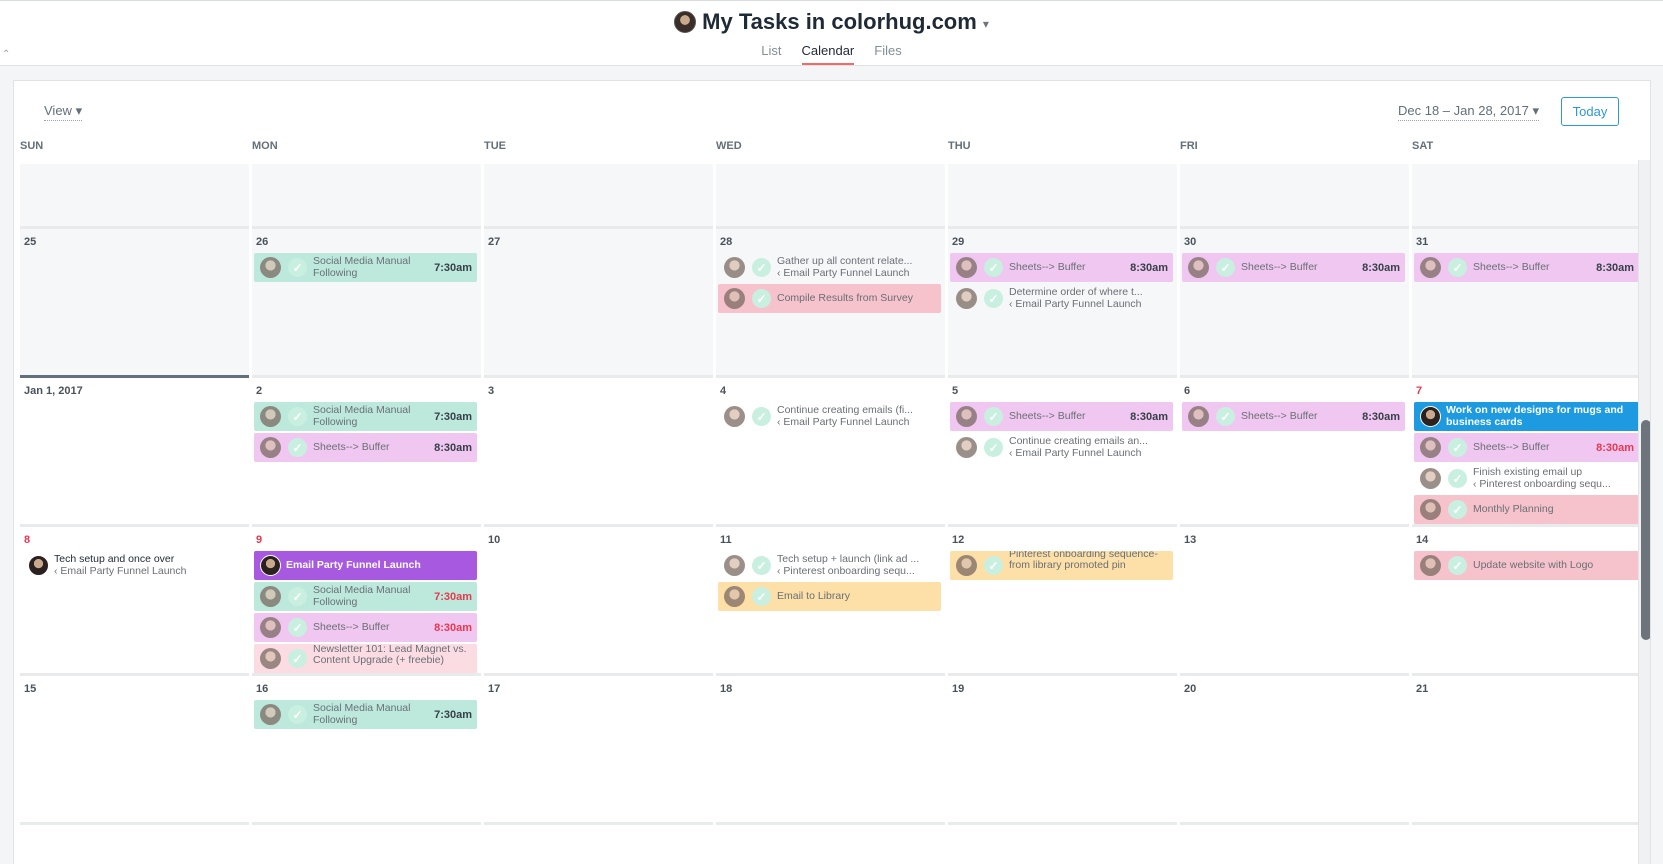 This screenshot has height=864, width=1663. What do you see at coordinates (1468, 112) in the screenshot?
I see `date-range-button: Dec 18 – Jan 28, 2017 ▾` at bounding box center [1468, 112].